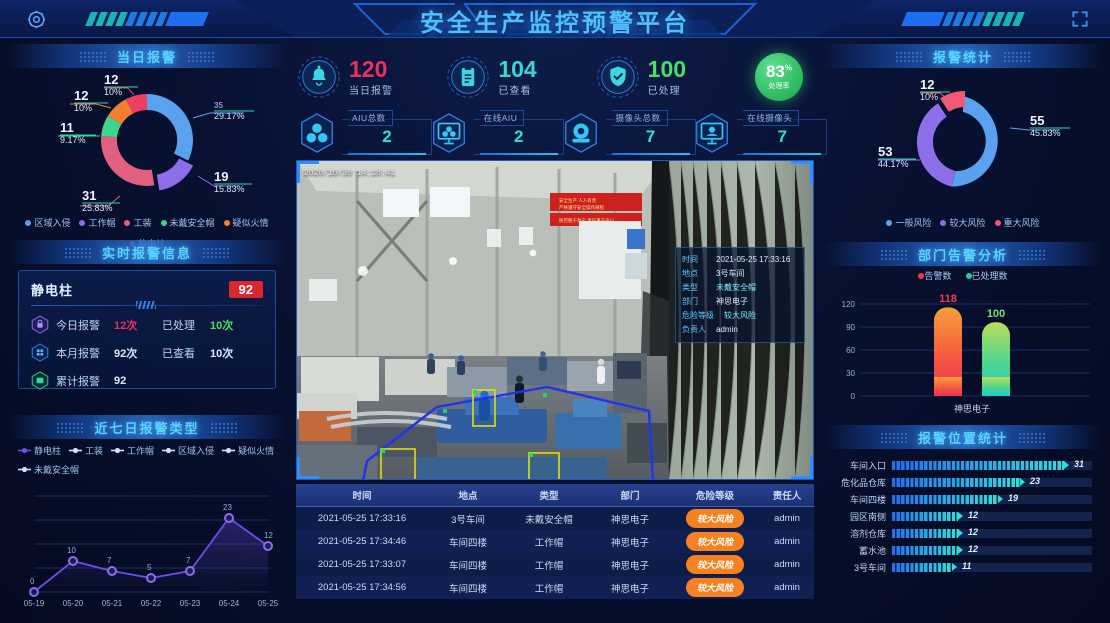  Describe the element at coordinates (992, 464) in the screenshot. I see `location-track: 31` at that location.